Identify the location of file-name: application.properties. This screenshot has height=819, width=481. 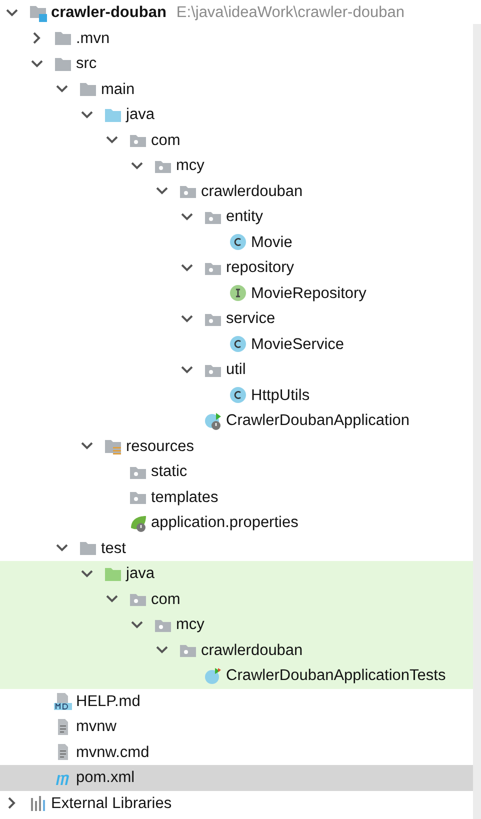
(224, 523).